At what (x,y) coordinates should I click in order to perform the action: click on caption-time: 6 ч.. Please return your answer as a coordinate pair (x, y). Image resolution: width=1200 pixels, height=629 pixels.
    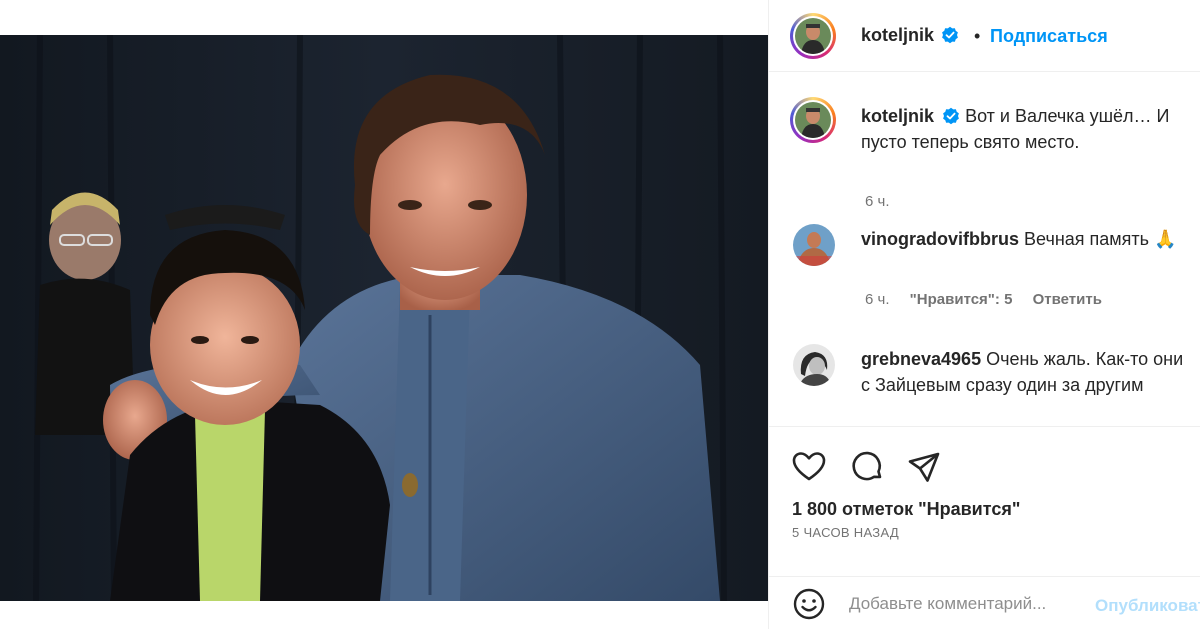
    Looking at the image, I should click on (877, 201).